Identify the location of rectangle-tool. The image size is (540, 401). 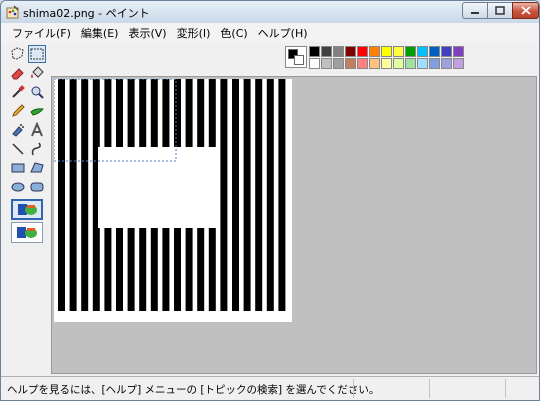
(18, 168).